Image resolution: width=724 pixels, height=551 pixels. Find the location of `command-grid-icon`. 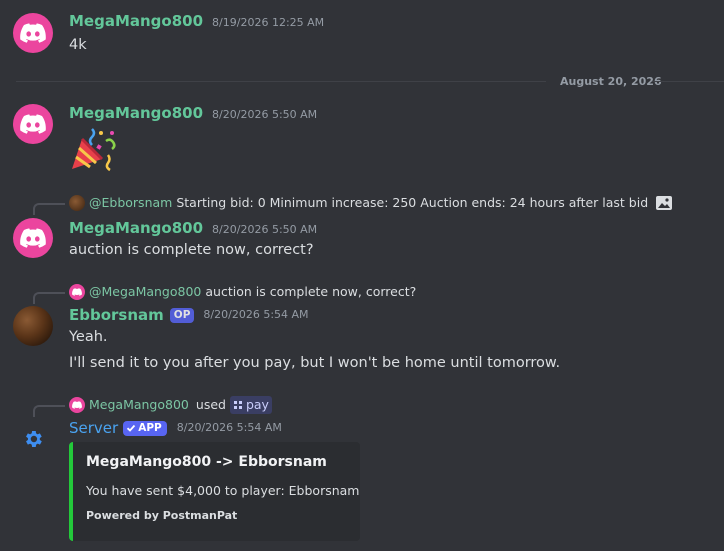

command-grid-icon is located at coordinates (237, 405).